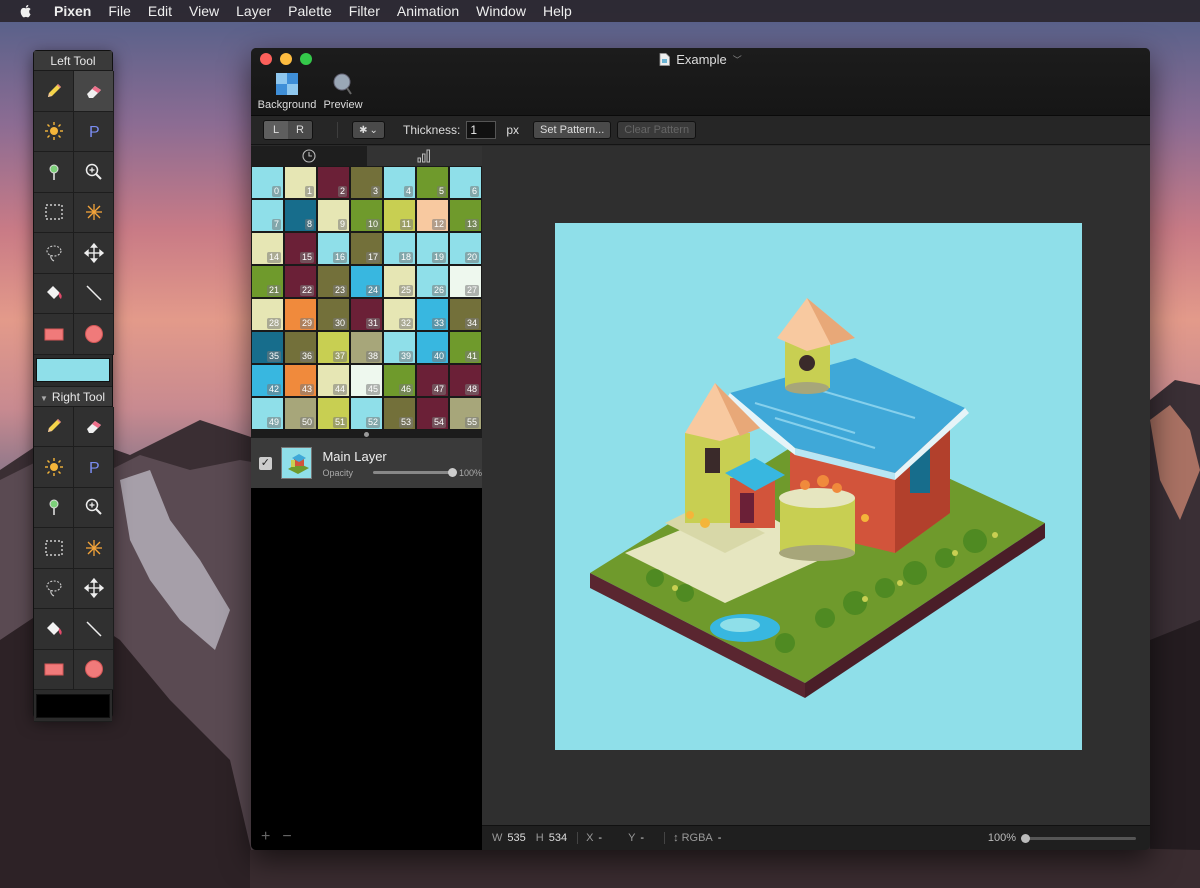 This screenshot has width=1200, height=888. I want to click on palette-swatch: 46, so click(399, 380).